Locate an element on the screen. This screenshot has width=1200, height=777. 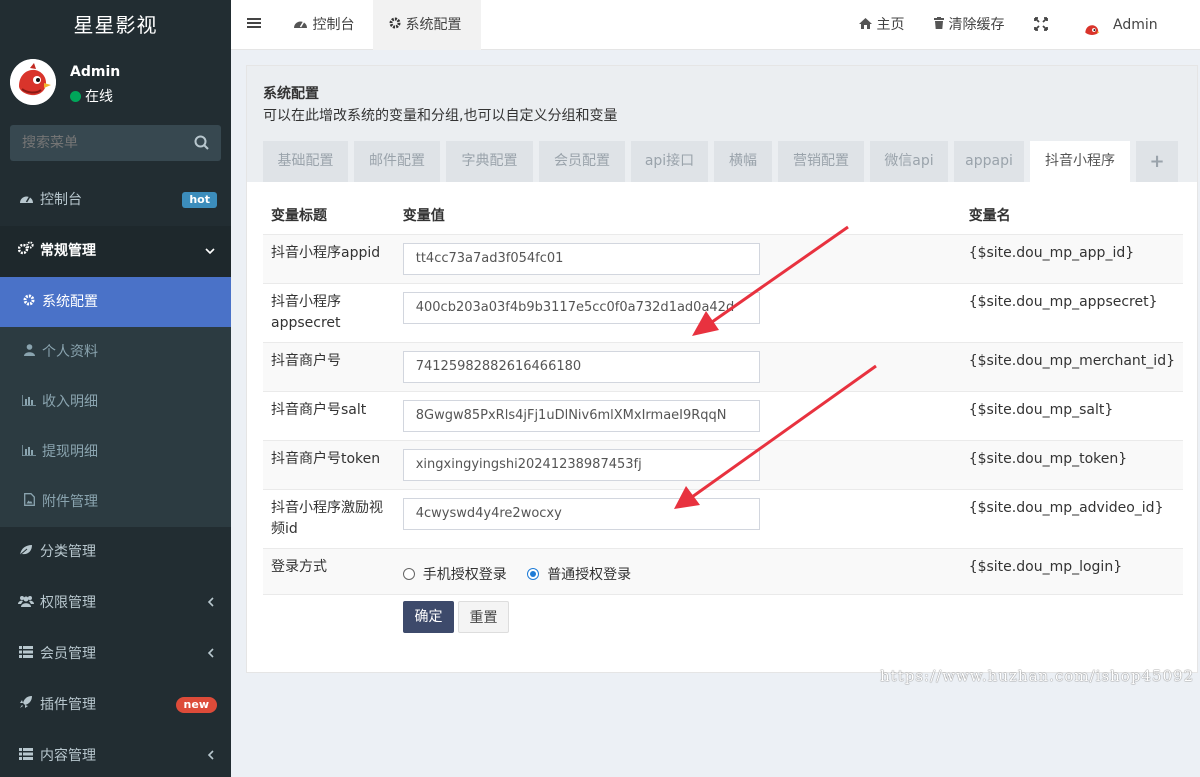
watermark: https://www.huzhan.com/ishop45092 is located at coordinates (1037, 676).